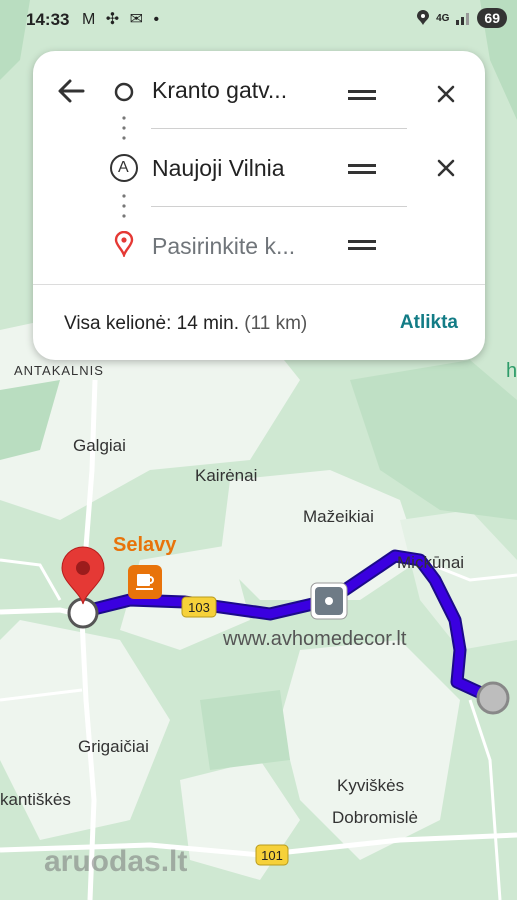 The height and width of the screenshot is (900, 517). I want to click on place-label-antakalnis: ANTAKALNIS, so click(59, 370).